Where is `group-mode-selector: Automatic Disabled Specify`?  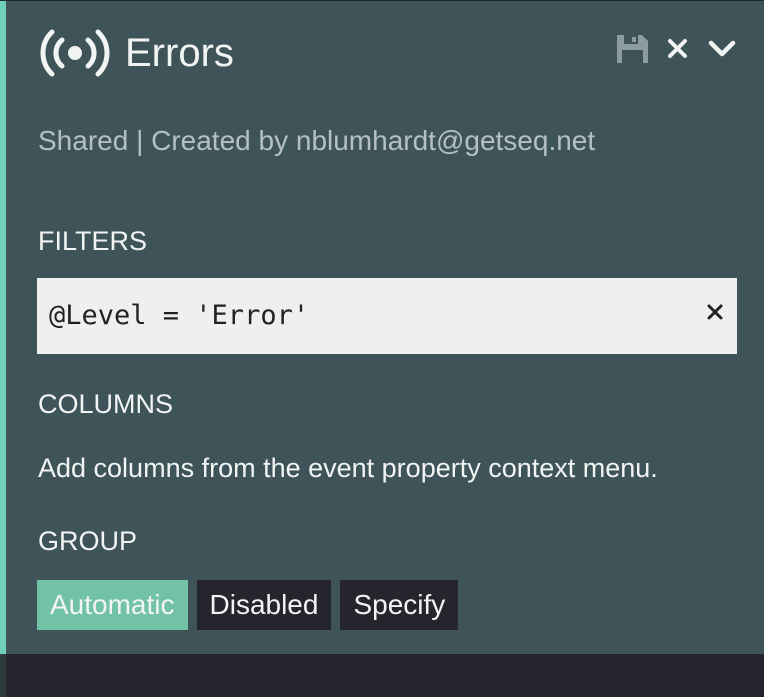 group-mode-selector: Automatic Disabled Specify is located at coordinates (248, 605).